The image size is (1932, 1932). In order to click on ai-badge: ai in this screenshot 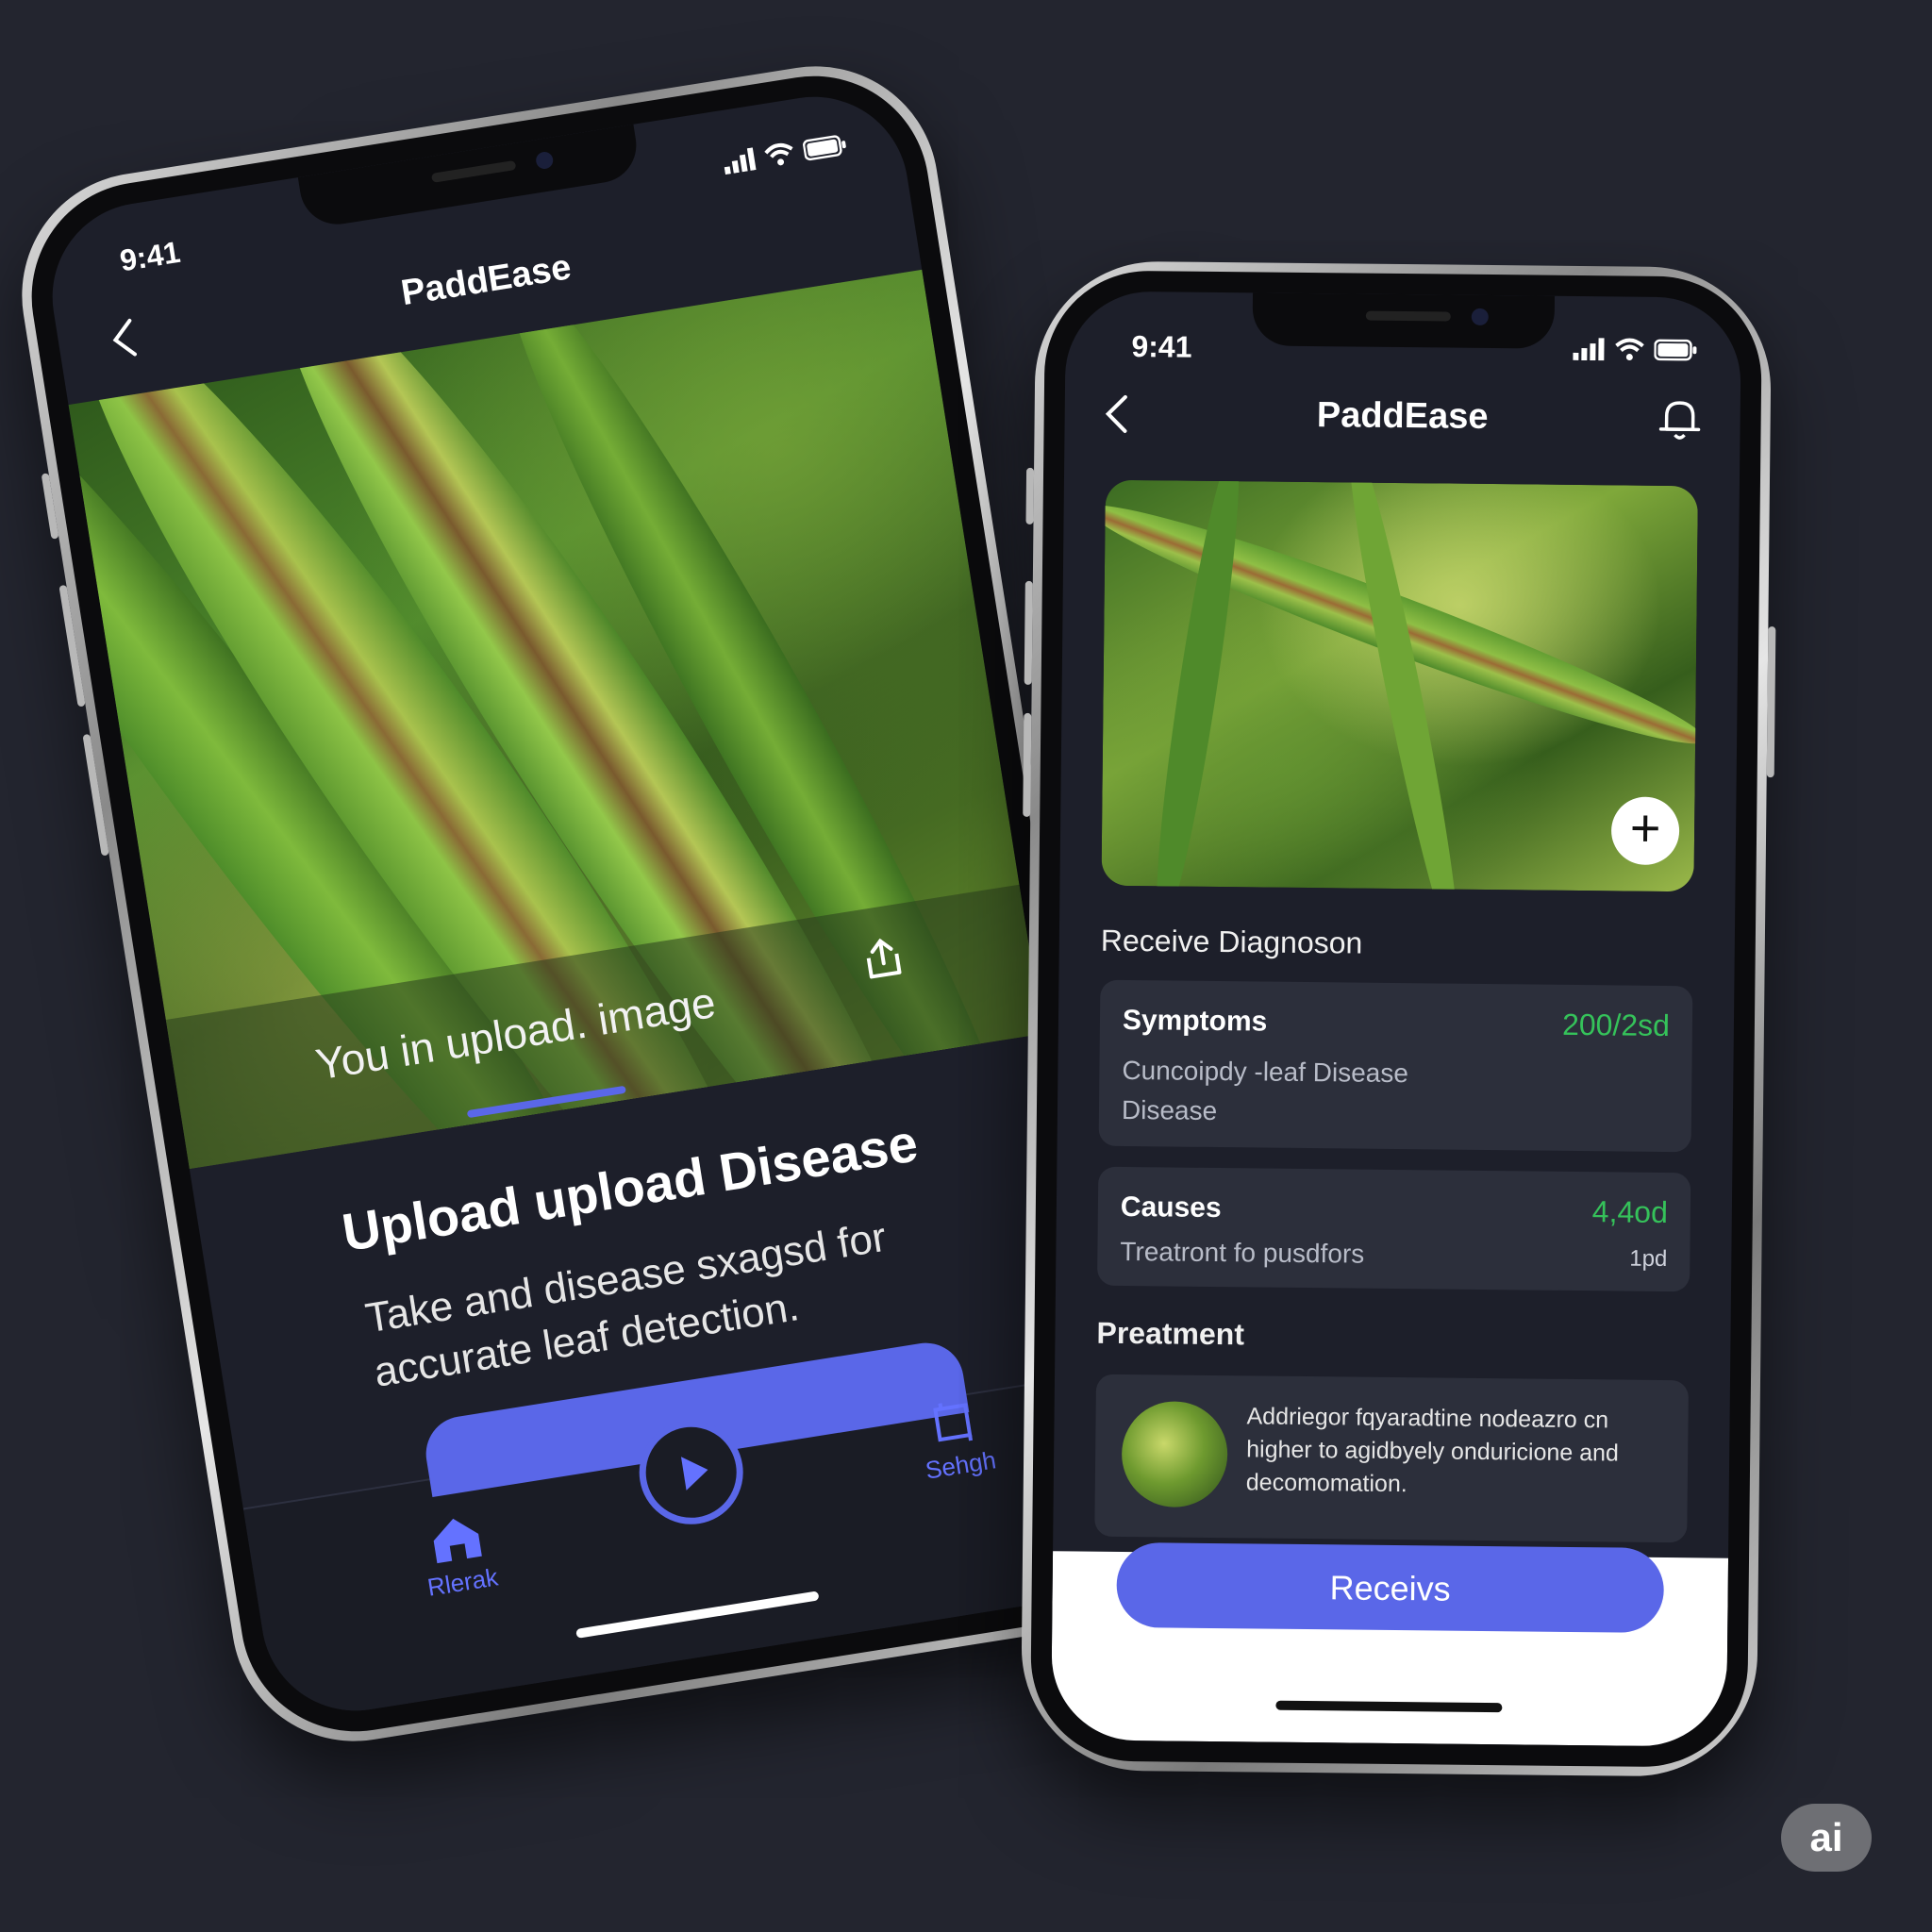, I will do `click(1826, 1838)`.